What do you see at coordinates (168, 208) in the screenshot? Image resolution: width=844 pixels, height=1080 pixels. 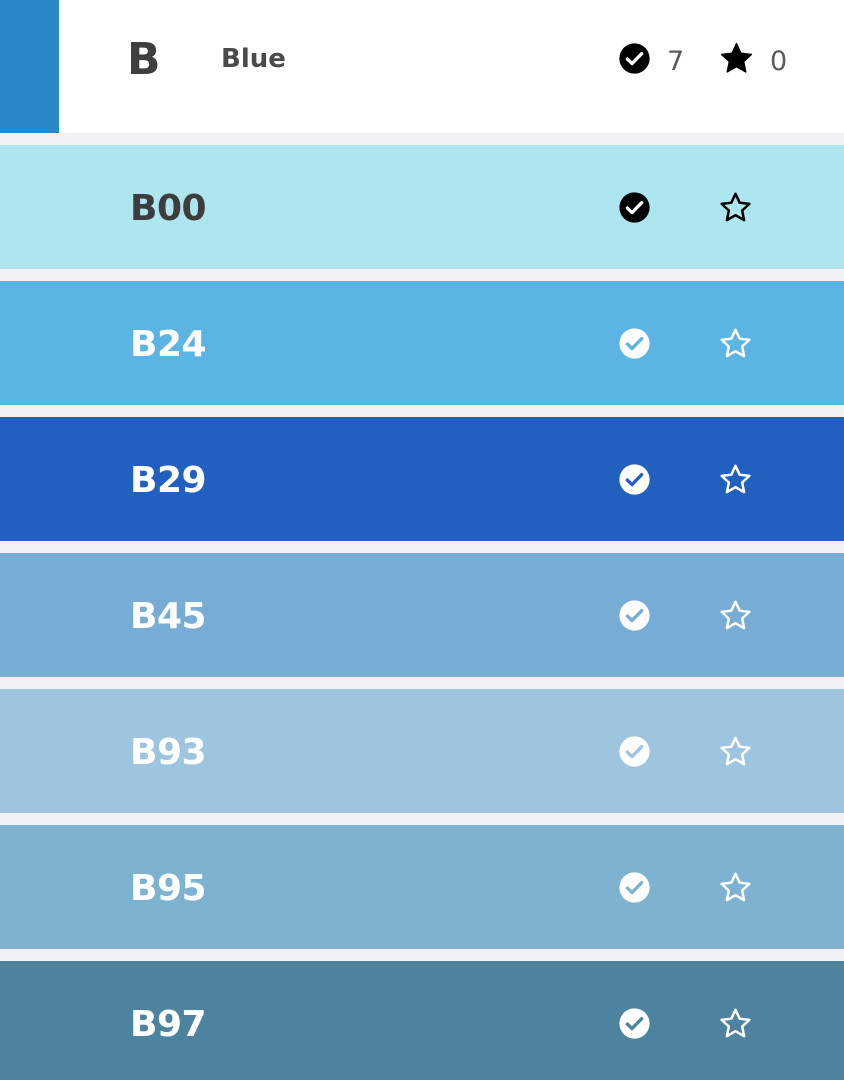 I see `color-code: B00` at bounding box center [168, 208].